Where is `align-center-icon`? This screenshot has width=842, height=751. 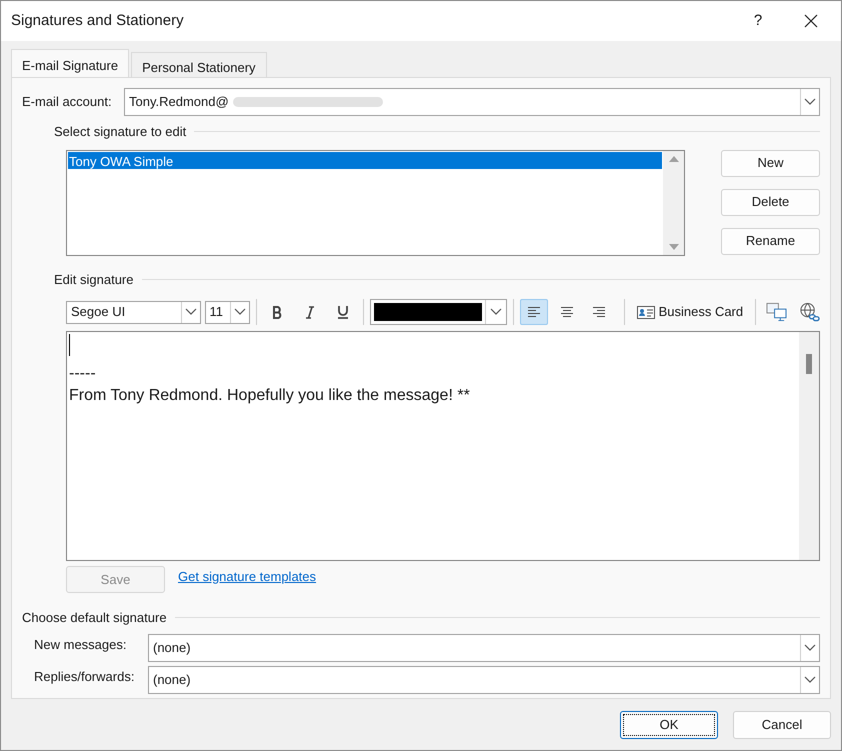
align-center-icon is located at coordinates (567, 312).